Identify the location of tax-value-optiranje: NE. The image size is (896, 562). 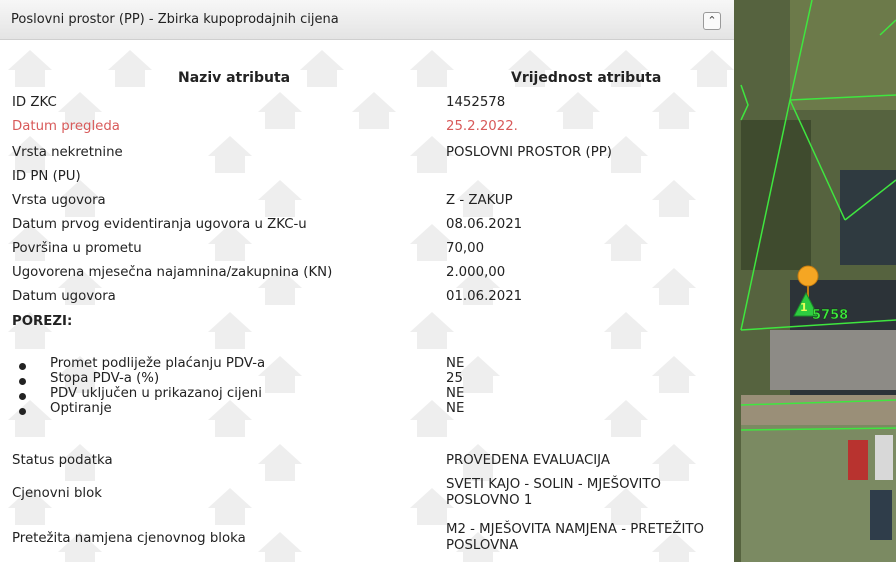
(455, 408).